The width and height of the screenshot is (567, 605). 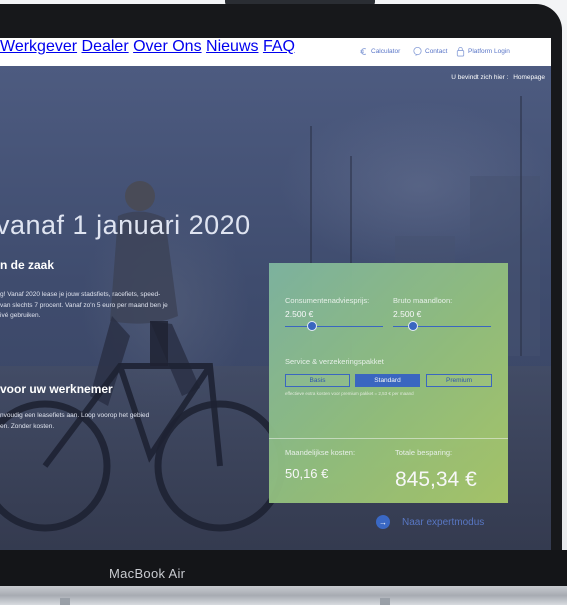 I want to click on expert-mode-label: Naar expertmodus, so click(x=443, y=522).